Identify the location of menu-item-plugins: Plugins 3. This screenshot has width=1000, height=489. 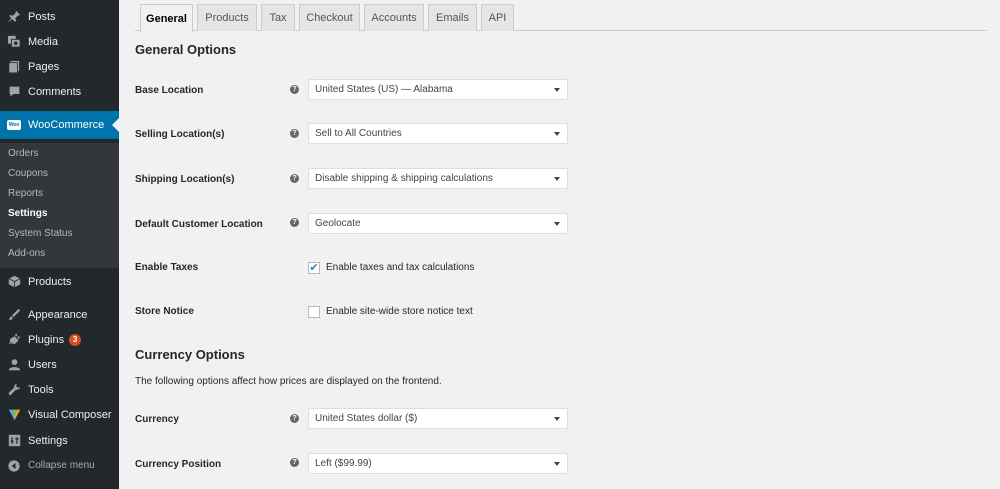
(59, 339).